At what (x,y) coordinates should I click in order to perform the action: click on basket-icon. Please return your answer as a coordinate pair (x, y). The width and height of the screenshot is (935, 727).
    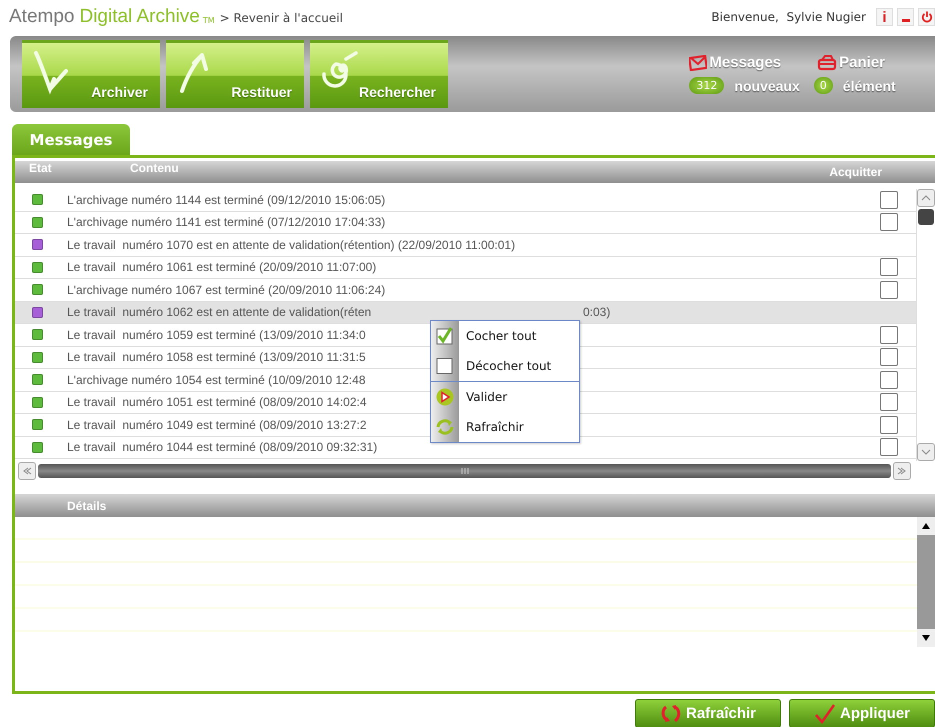
    Looking at the image, I should click on (827, 62).